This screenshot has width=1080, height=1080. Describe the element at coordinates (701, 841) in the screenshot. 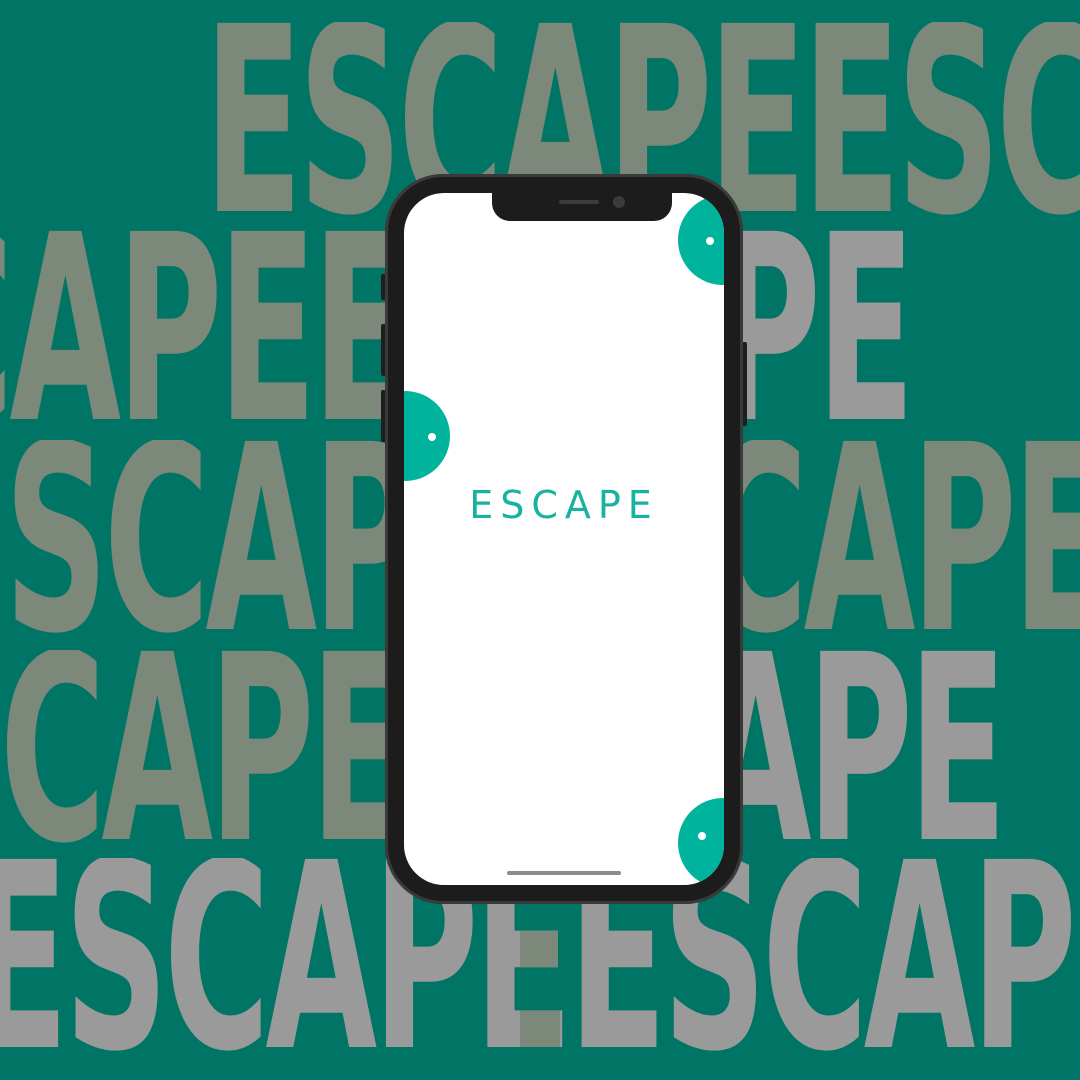

I see `bottom-right-circle-decoration` at that location.